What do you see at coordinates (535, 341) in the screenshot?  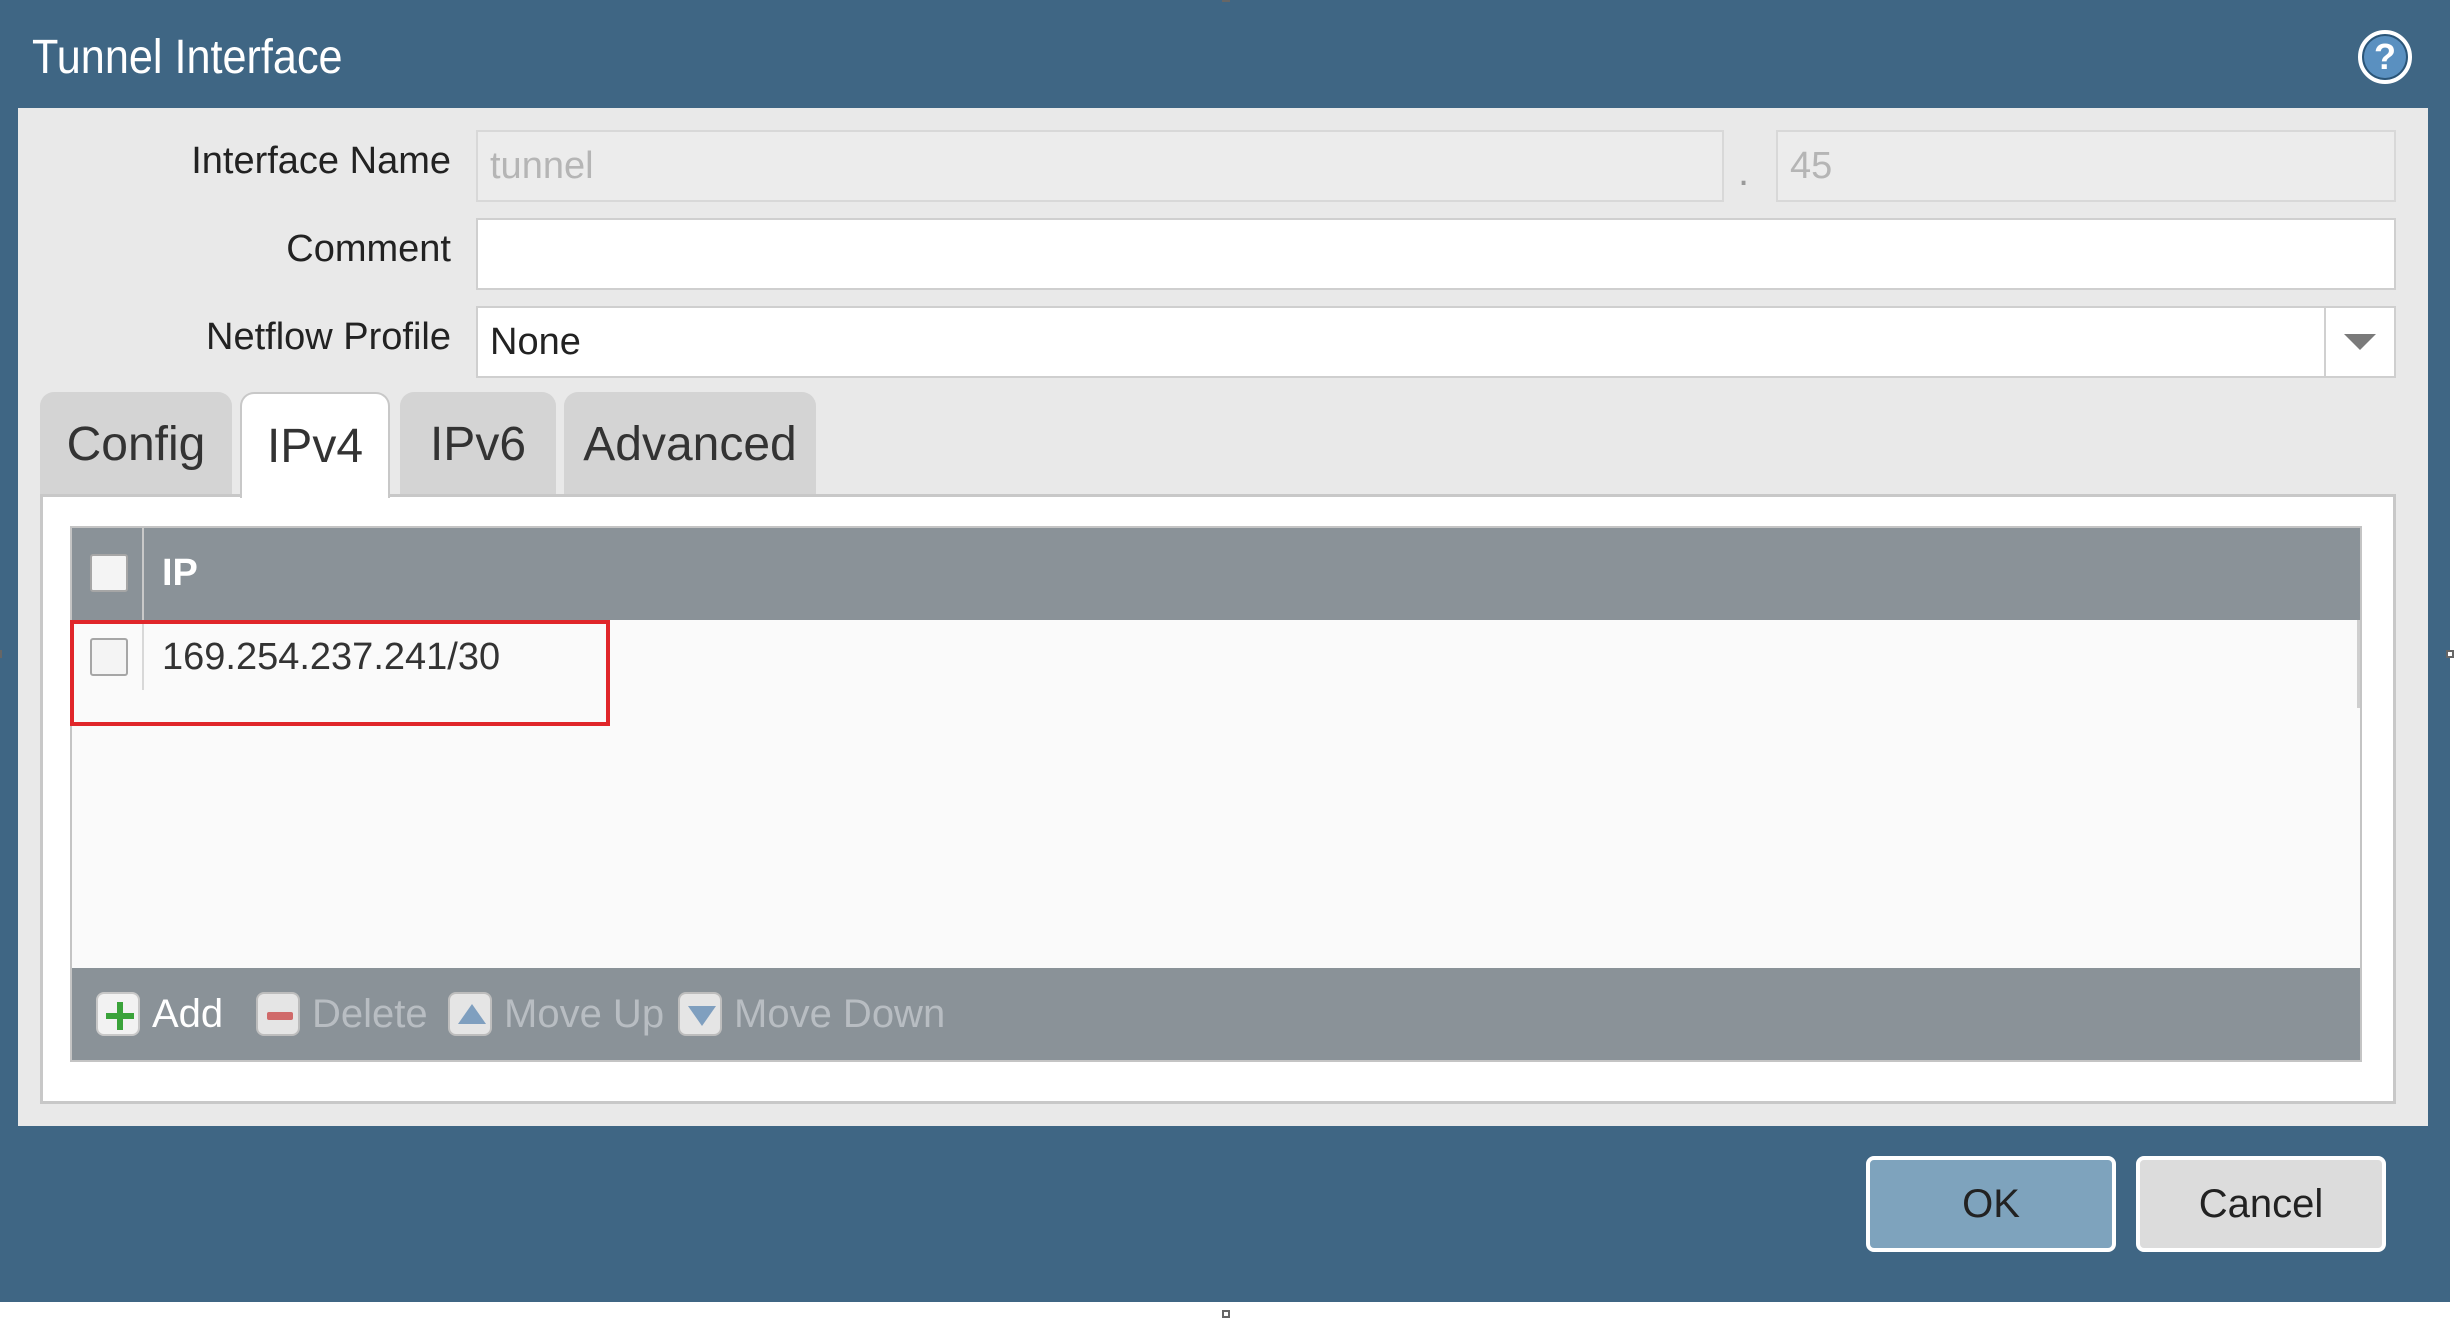 I see `netflow-profile-value: None` at bounding box center [535, 341].